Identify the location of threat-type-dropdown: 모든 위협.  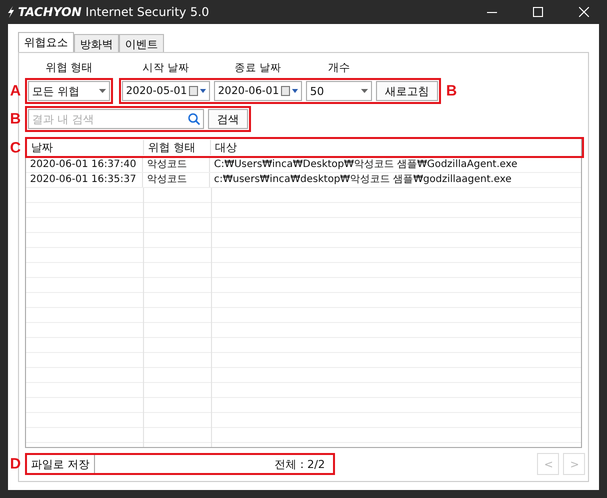
(69, 91).